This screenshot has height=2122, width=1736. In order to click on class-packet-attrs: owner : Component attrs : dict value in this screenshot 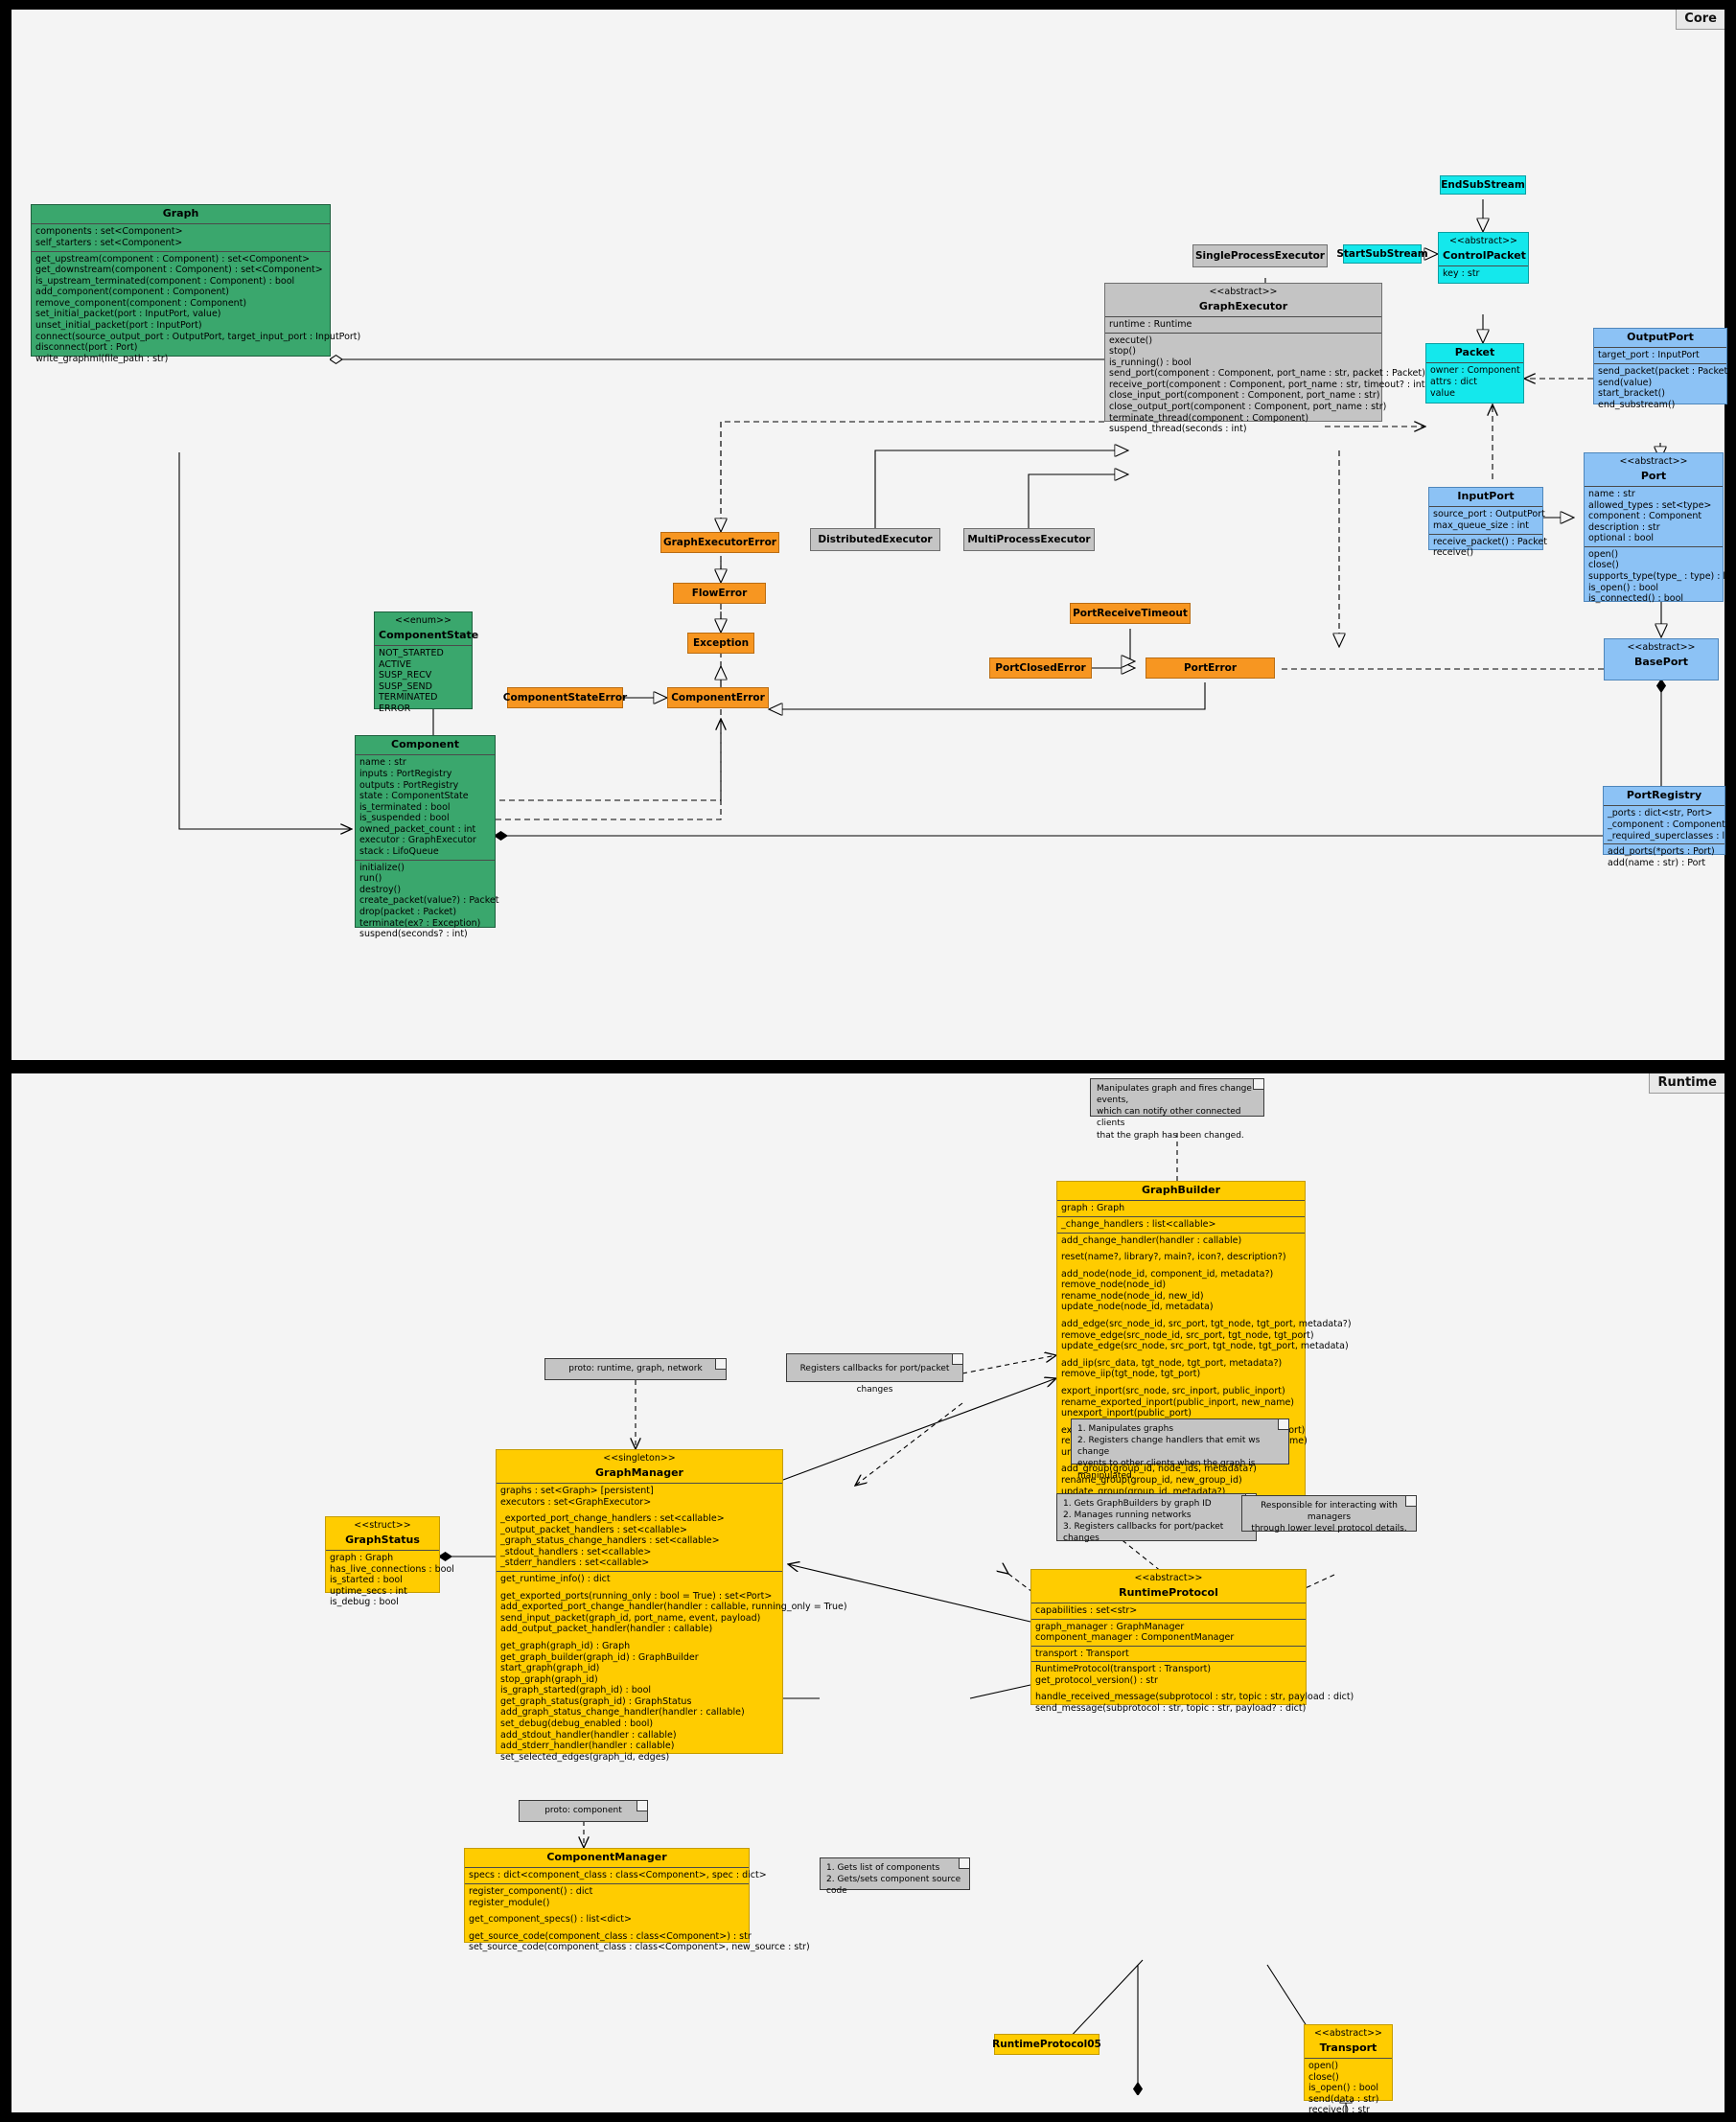, I will do `click(1474, 381)`.